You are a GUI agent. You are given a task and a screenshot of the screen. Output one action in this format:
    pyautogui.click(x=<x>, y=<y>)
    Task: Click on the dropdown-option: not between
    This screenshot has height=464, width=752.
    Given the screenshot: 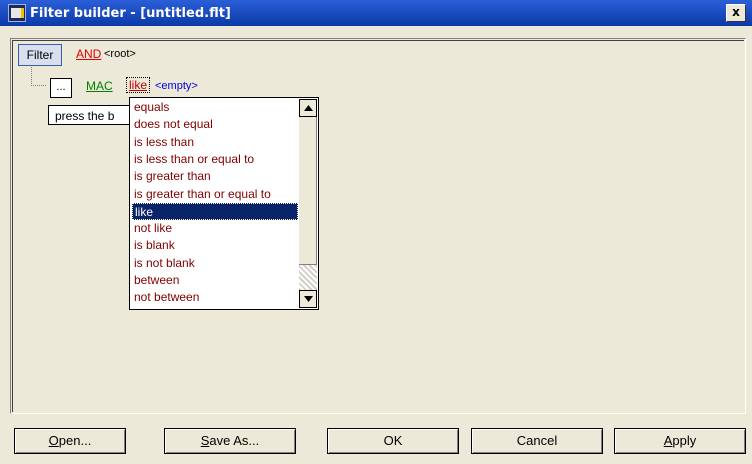 What is the action you would take?
    pyautogui.click(x=215, y=297)
    